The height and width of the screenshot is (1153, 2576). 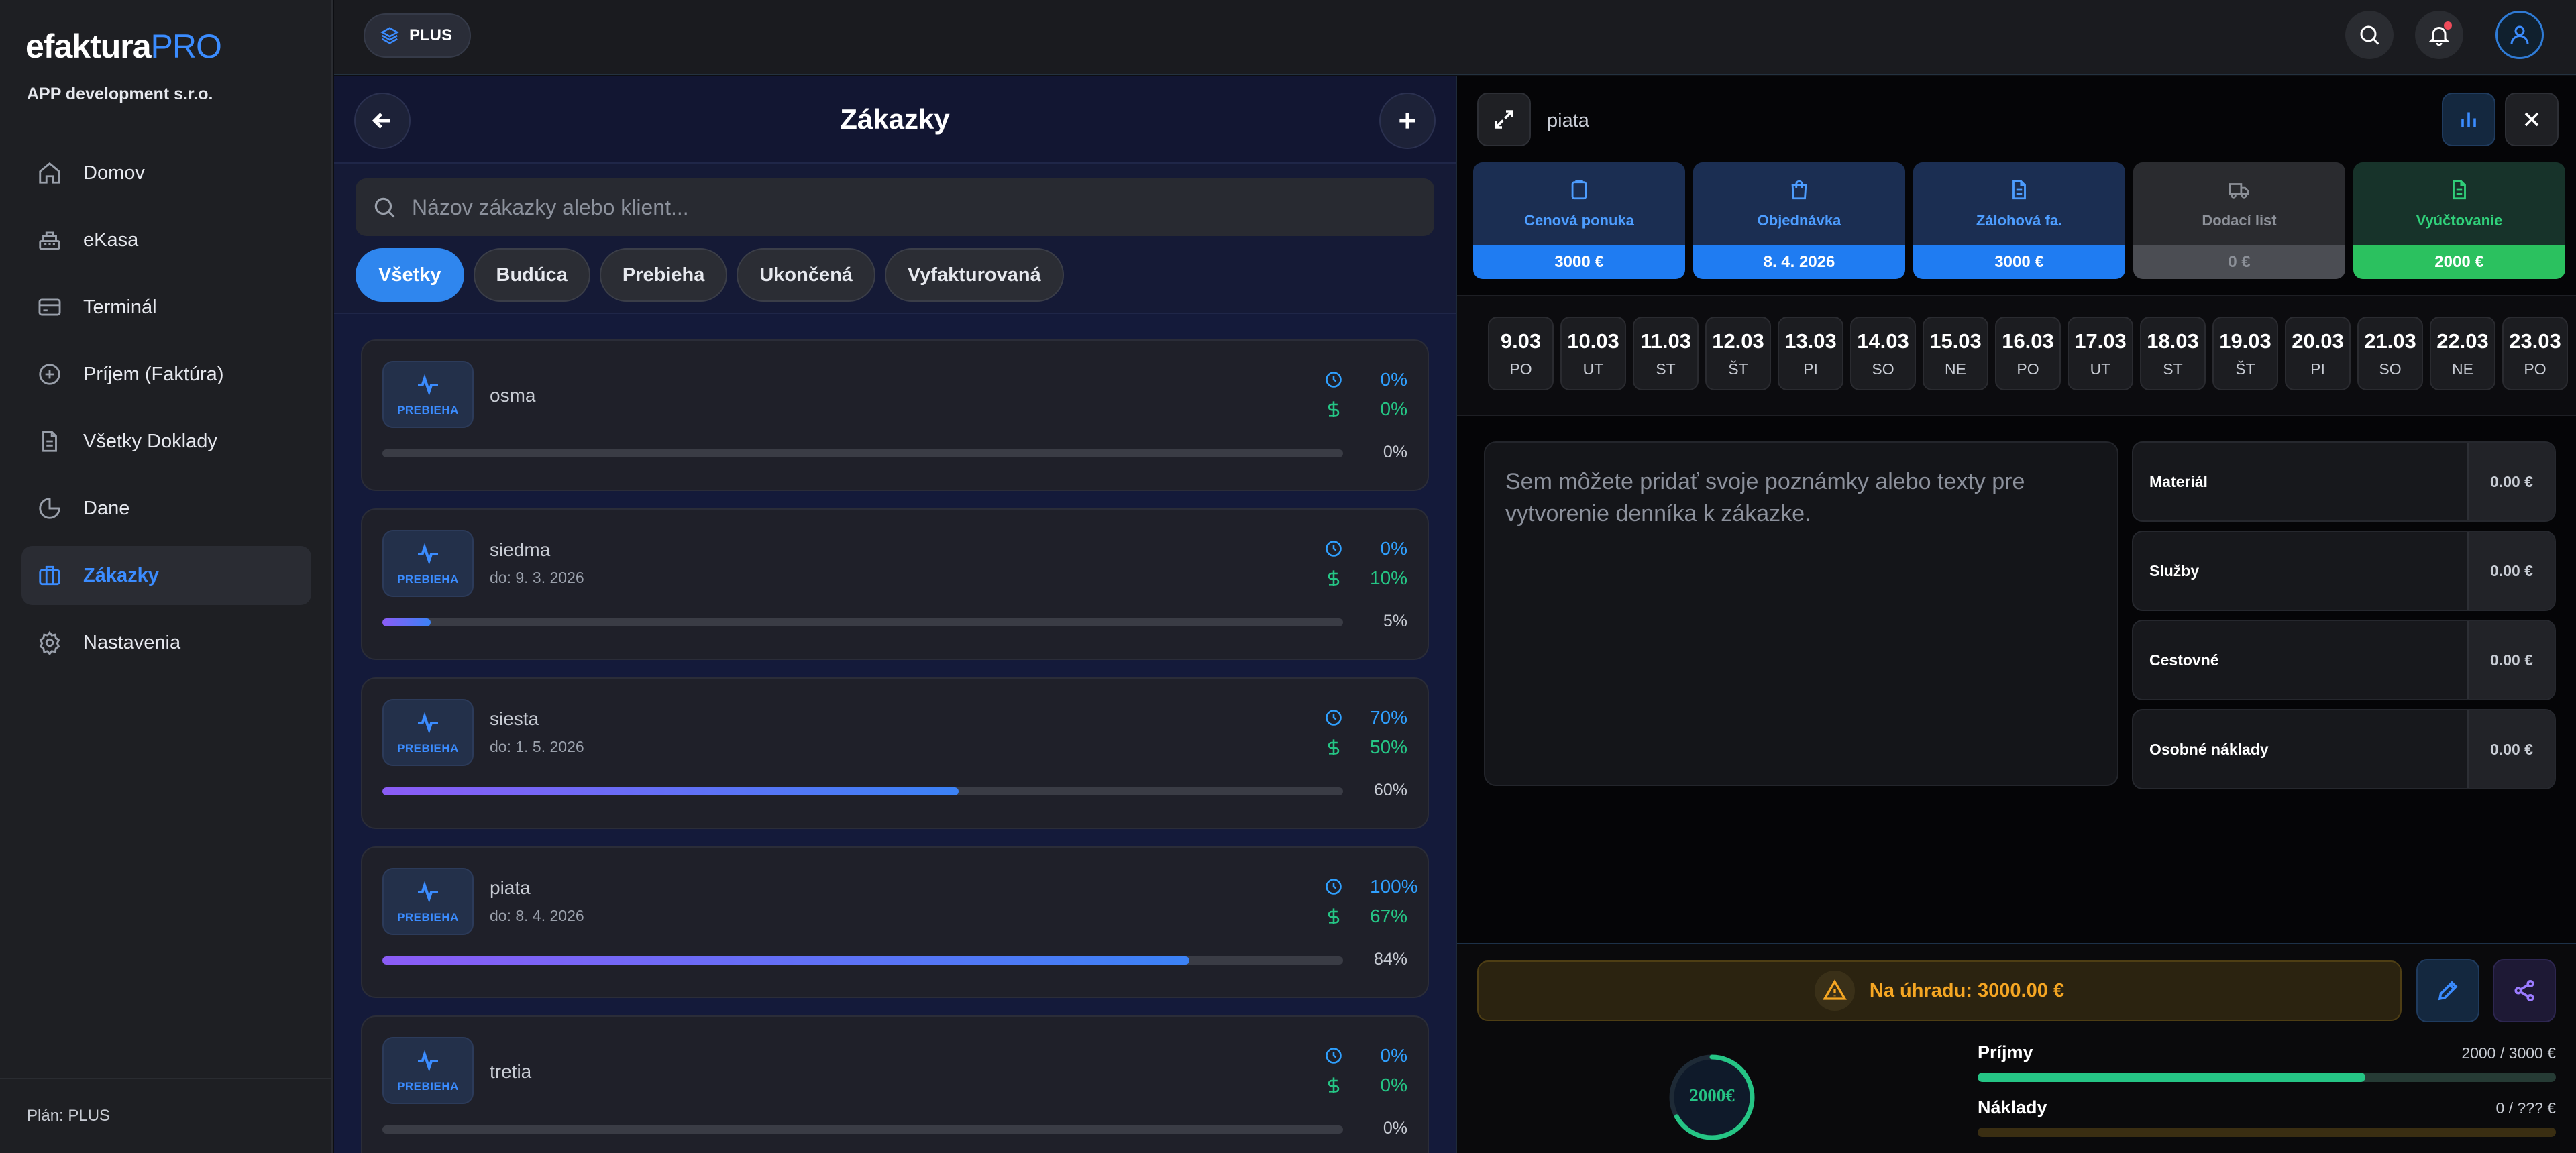 I want to click on gear-icon, so click(x=49, y=642).